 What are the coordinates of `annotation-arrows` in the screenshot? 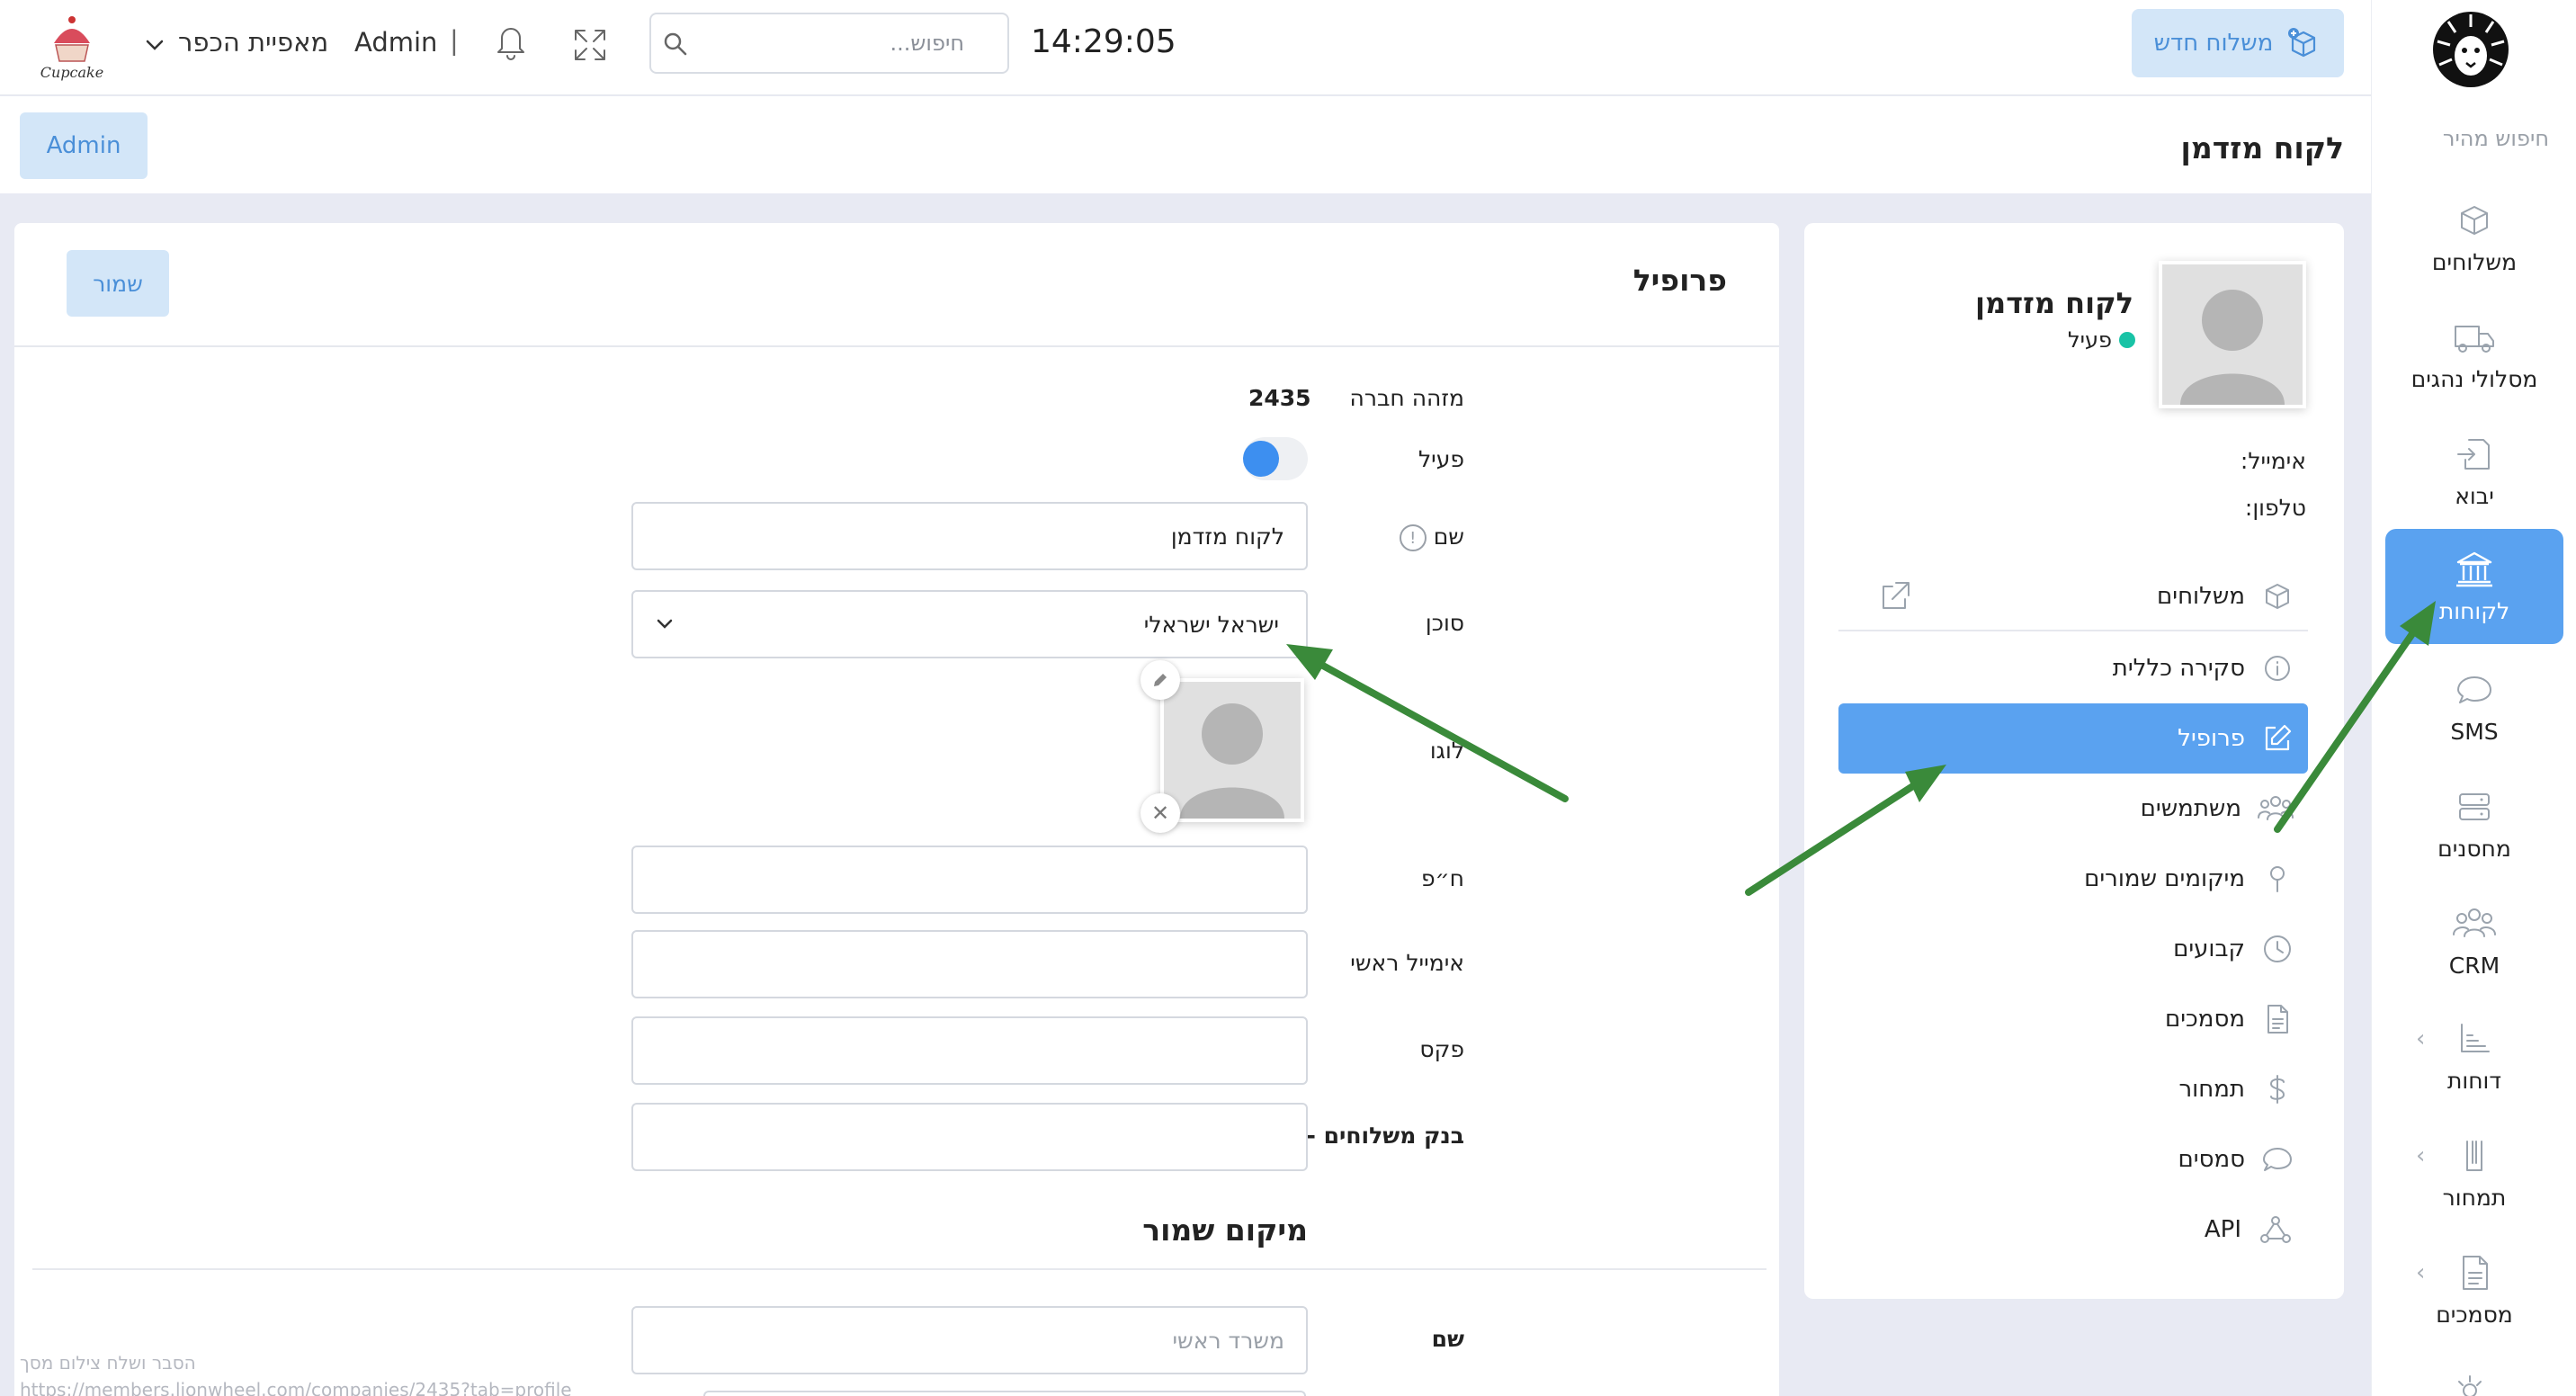 It's located at (1861, 748).